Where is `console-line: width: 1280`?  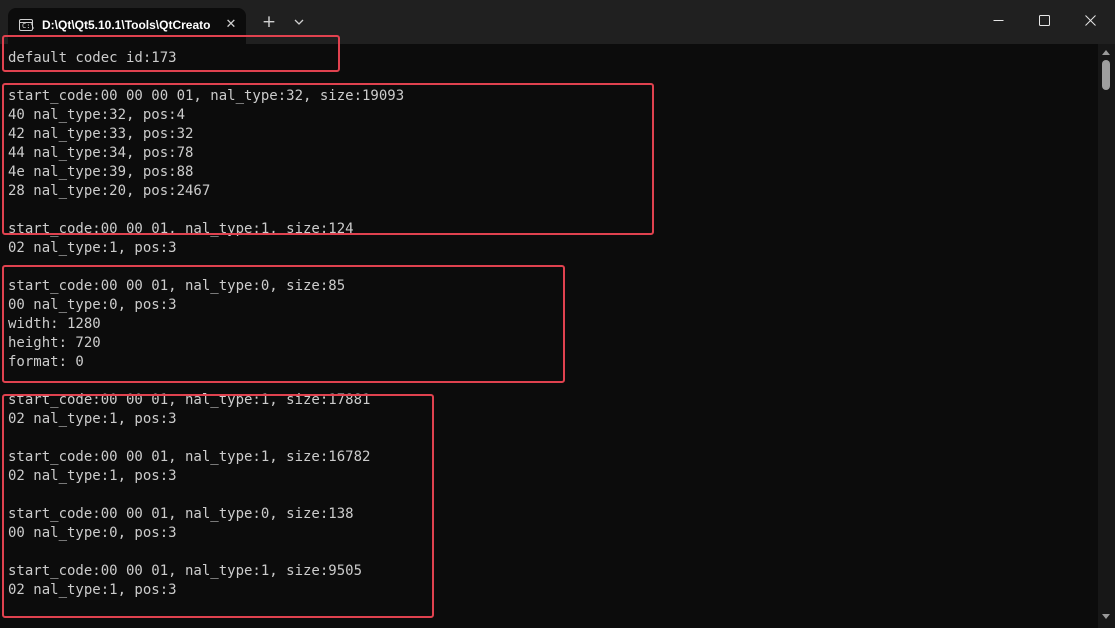
console-line: width: 1280 is located at coordinates (54, 324).